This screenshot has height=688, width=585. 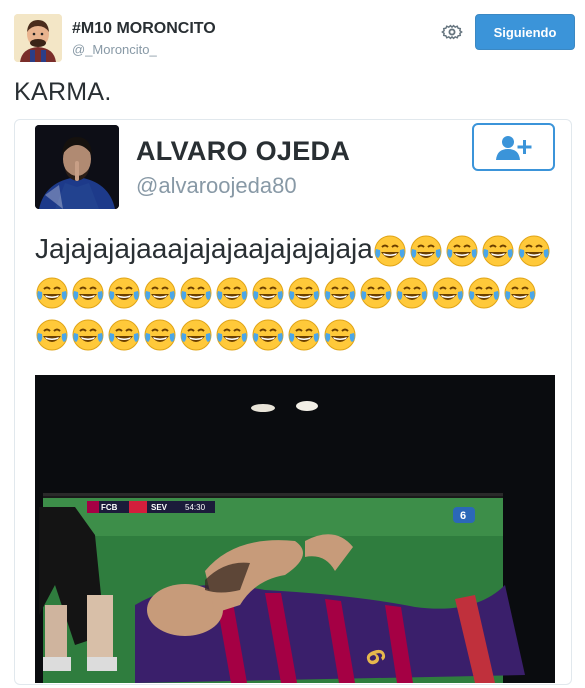 I want to click on channel-badge: 6, so click(x=464, y=515).